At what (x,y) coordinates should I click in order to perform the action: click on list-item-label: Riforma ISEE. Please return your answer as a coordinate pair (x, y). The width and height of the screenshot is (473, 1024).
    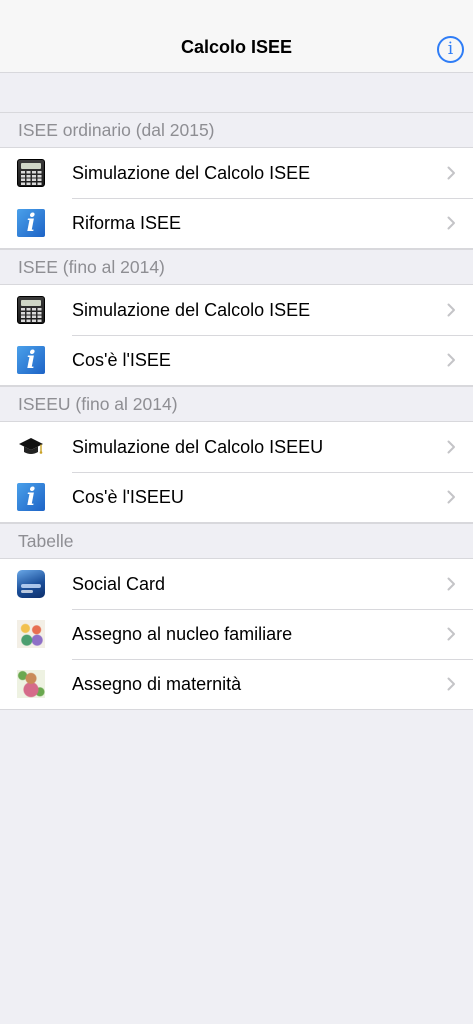
    Looking at the image, I should click on (127, 223).